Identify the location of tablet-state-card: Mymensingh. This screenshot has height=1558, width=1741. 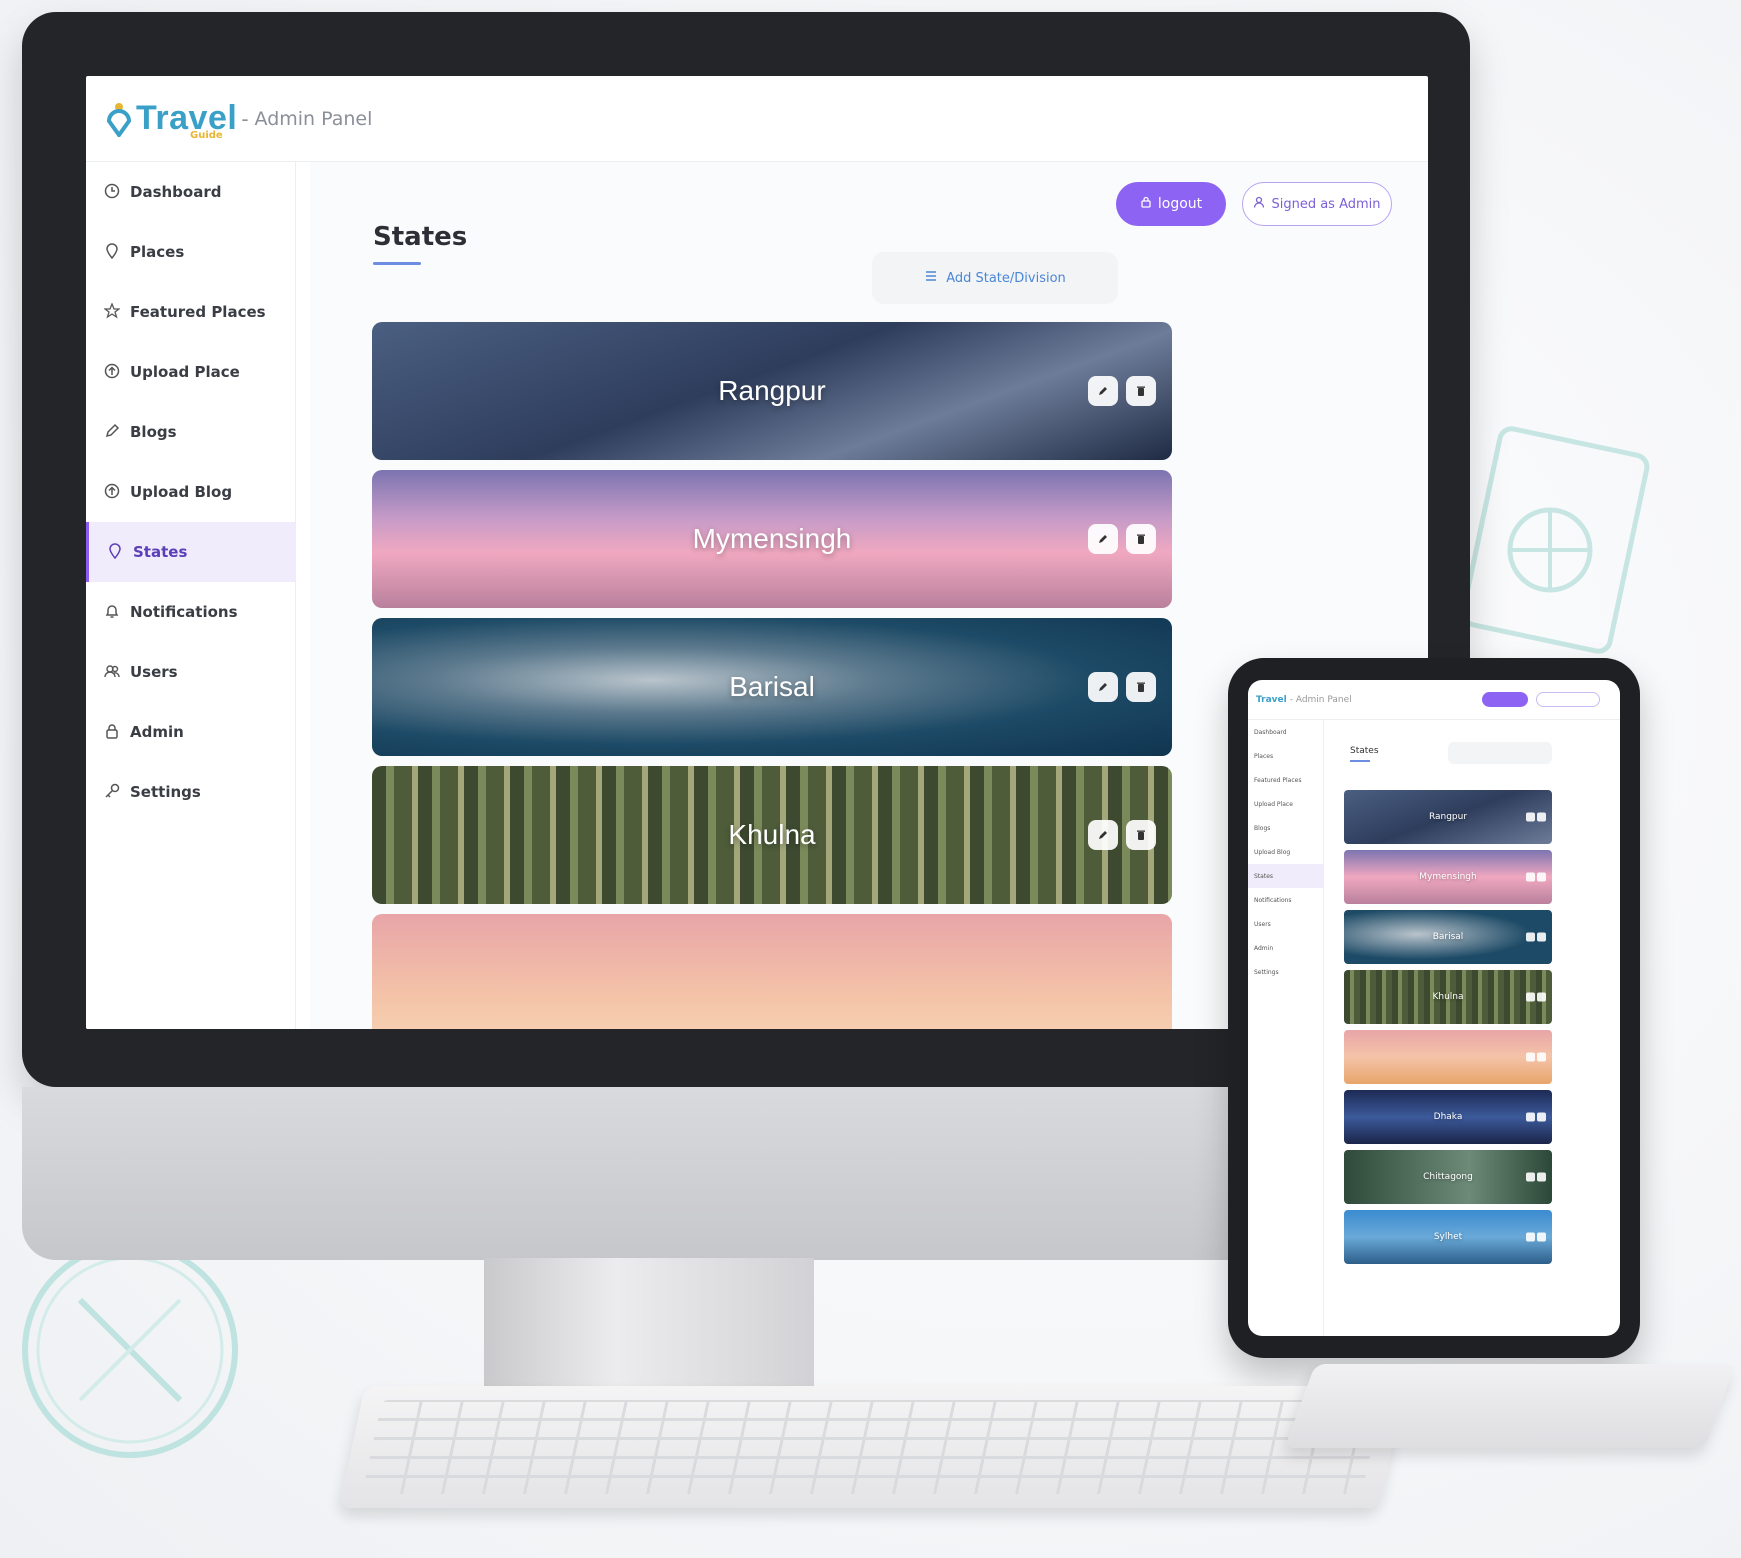
(1448, 877).